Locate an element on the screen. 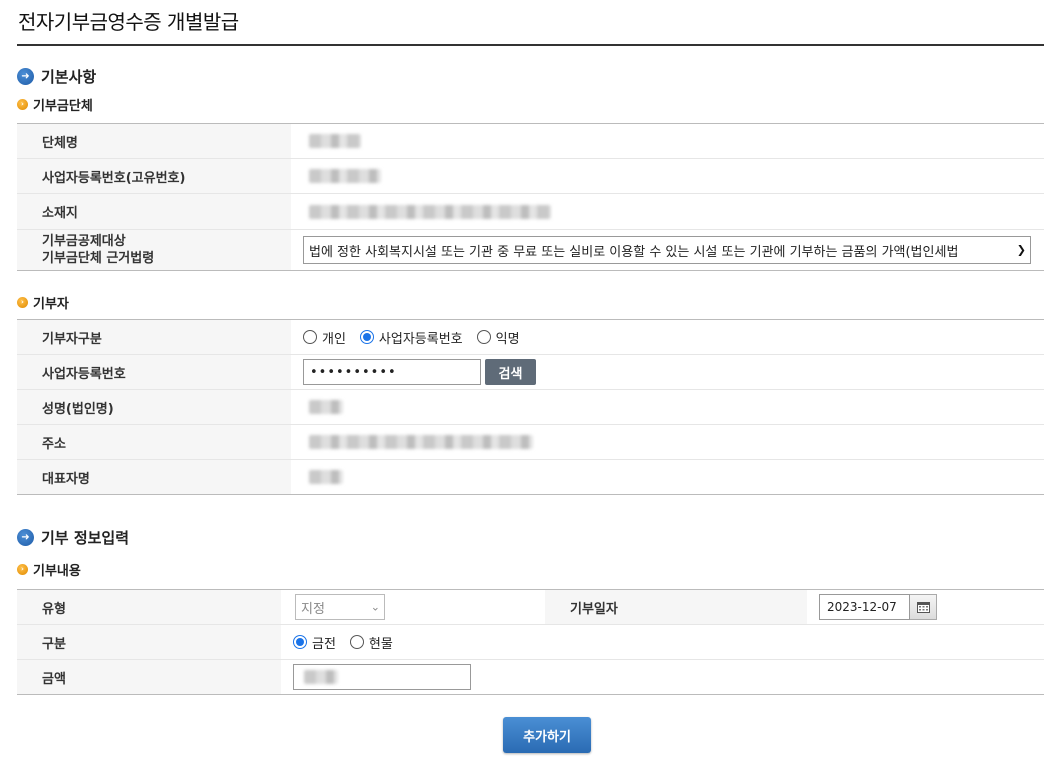  add-button: 추가하기 is located at coordinates (547, 735).